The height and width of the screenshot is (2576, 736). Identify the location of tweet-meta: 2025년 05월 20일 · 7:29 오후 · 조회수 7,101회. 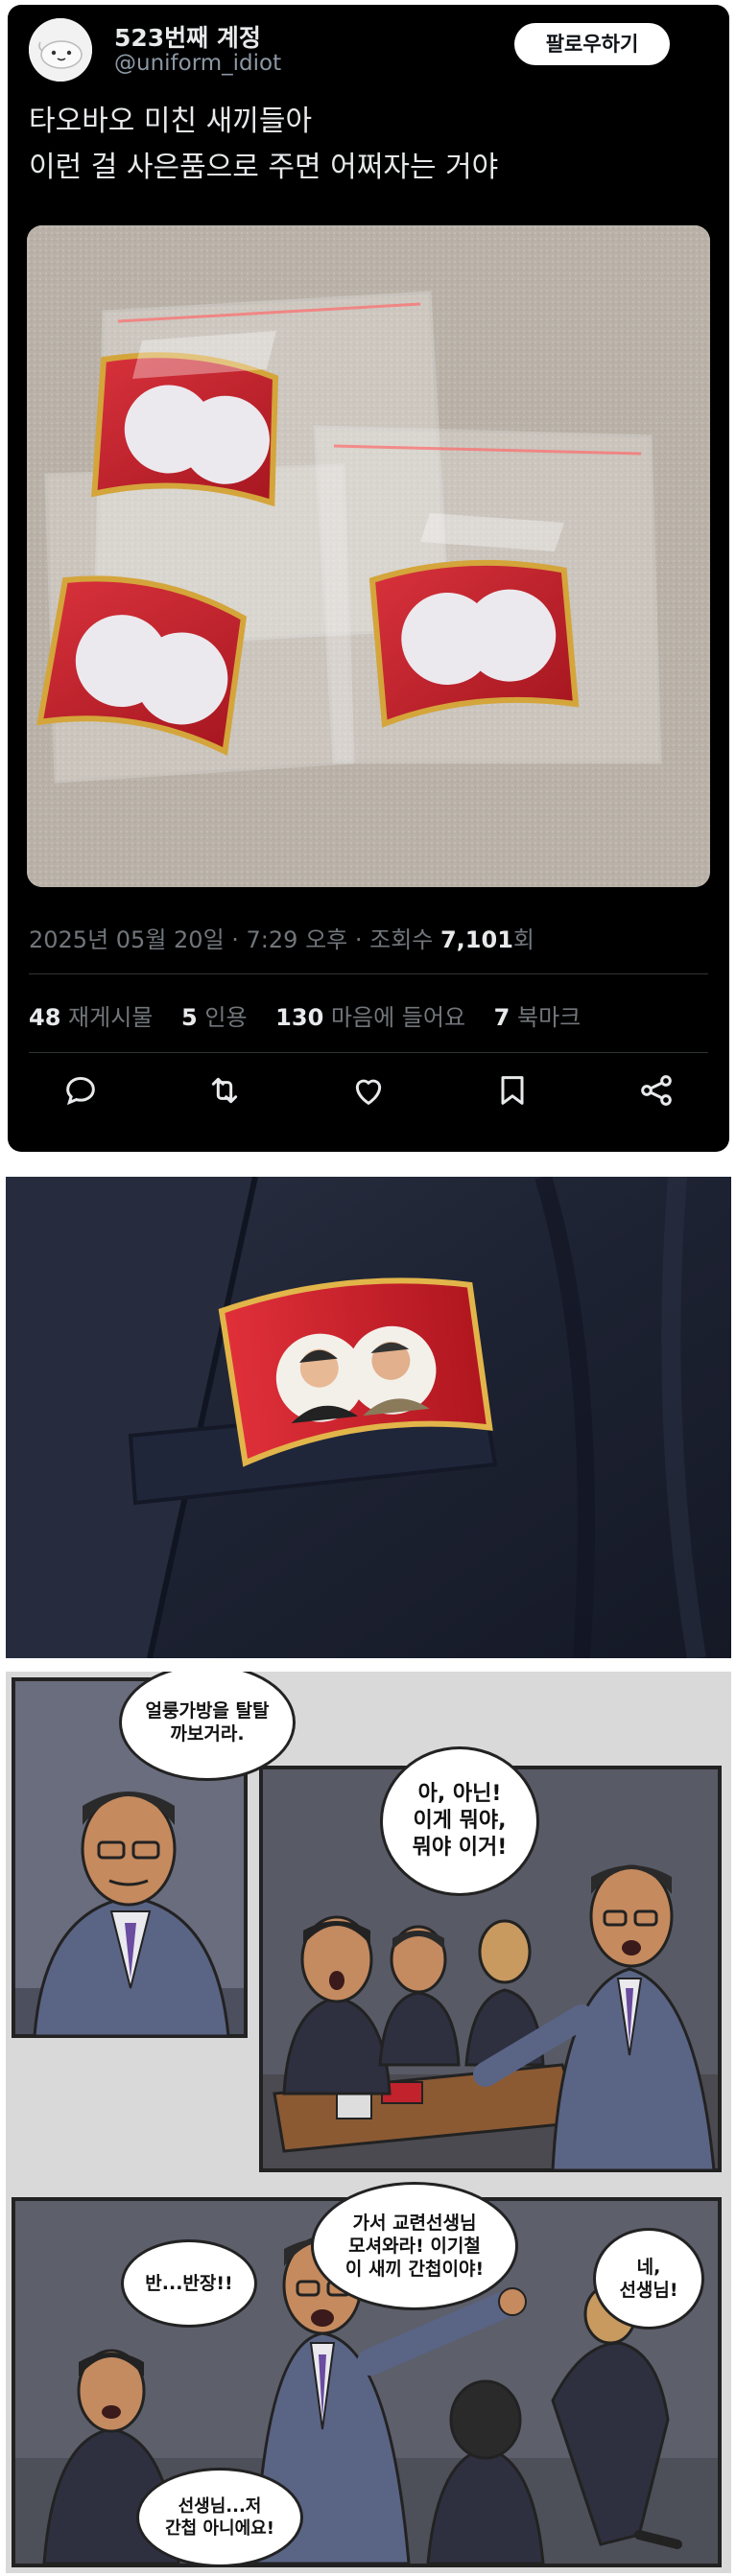
(282, 937).